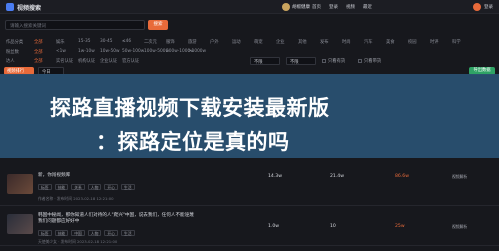  Describe the element at coordinates (177, 42) in the screenshot. I see `filter-option: 服饰` at that location.